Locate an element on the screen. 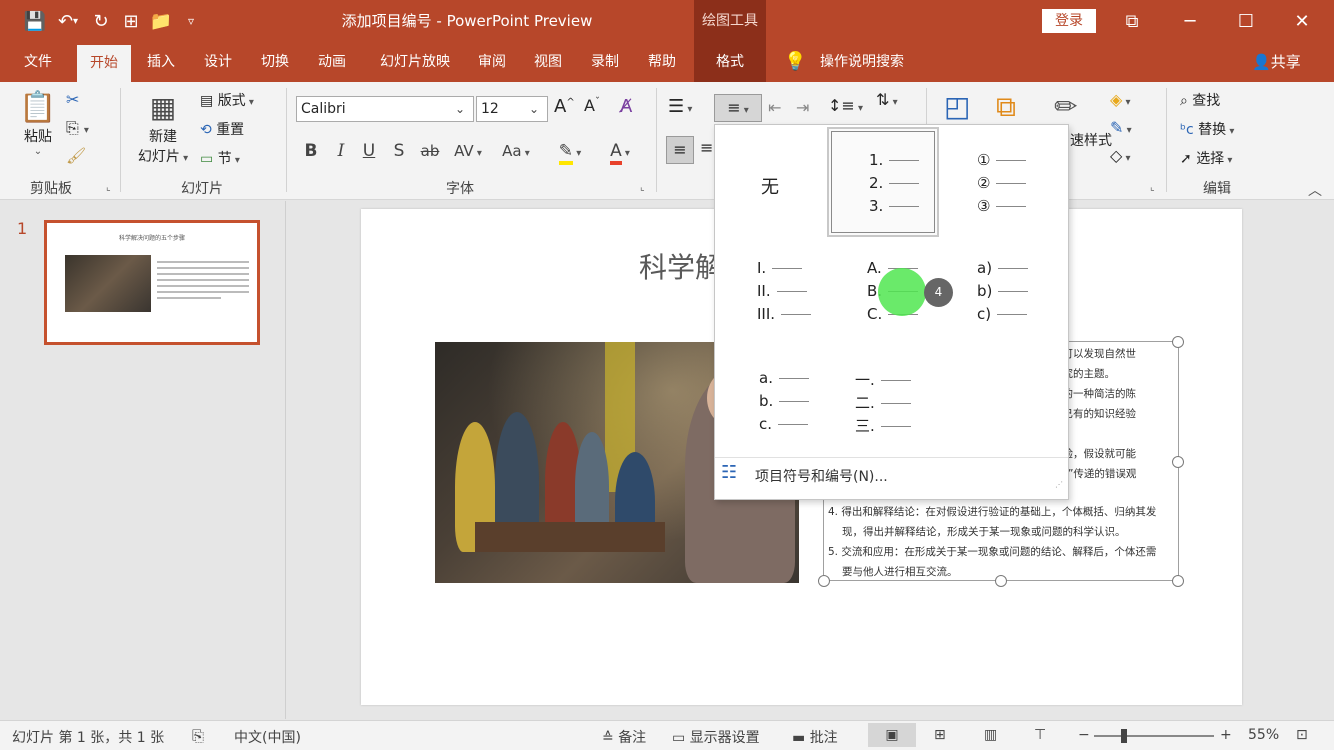  comments-button: ▬ 批注 is located at coordinates (815, 737).